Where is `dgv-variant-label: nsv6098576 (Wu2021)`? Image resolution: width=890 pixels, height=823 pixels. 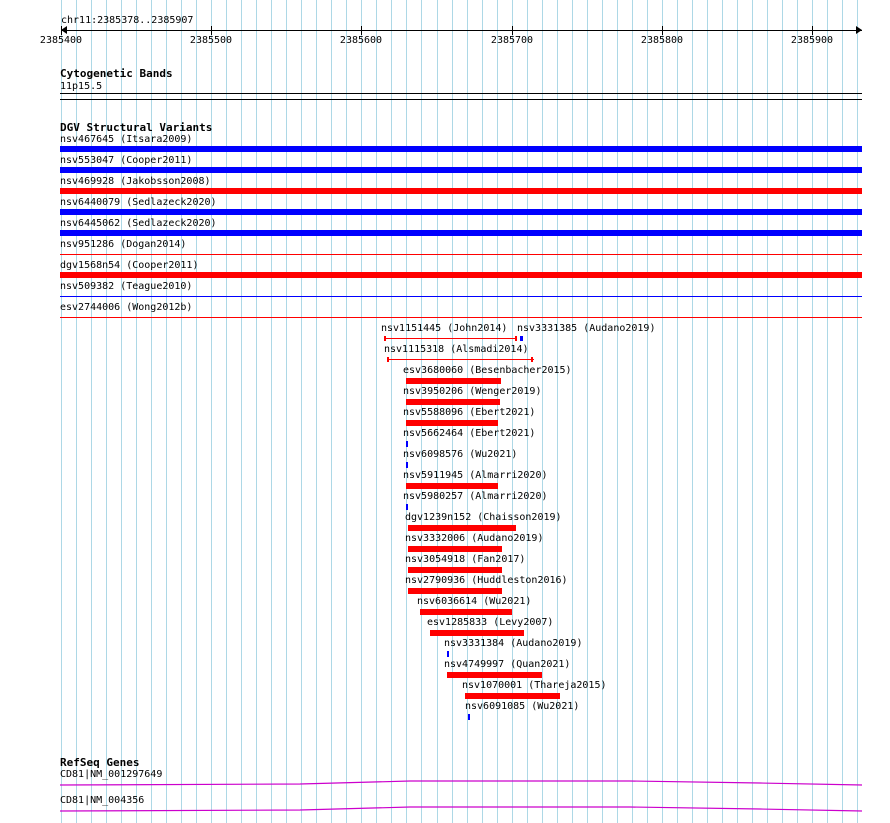 dgv-variant-label: nsv6098576 (Wu2021) is located at coordinates (460, 454).